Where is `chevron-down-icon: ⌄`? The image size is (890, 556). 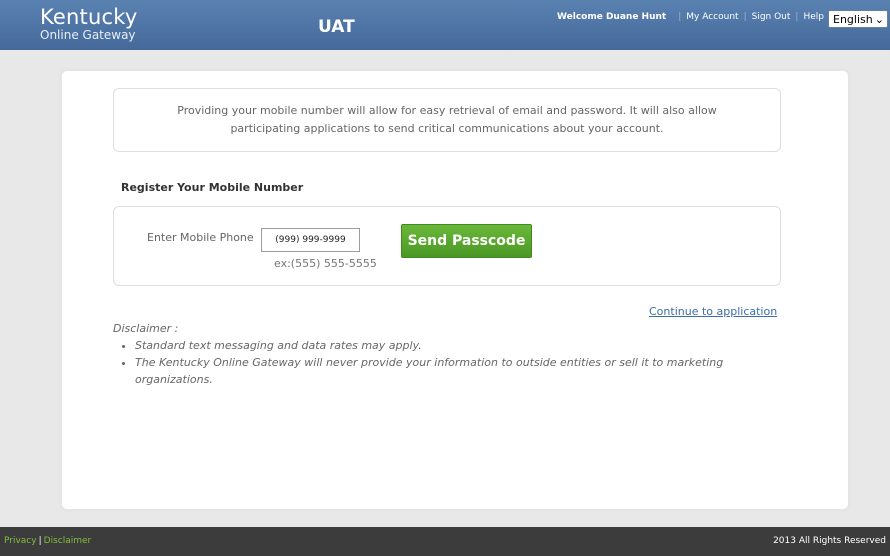
chevron-down-icon: ⌄ is located at coordinates (879, 19).